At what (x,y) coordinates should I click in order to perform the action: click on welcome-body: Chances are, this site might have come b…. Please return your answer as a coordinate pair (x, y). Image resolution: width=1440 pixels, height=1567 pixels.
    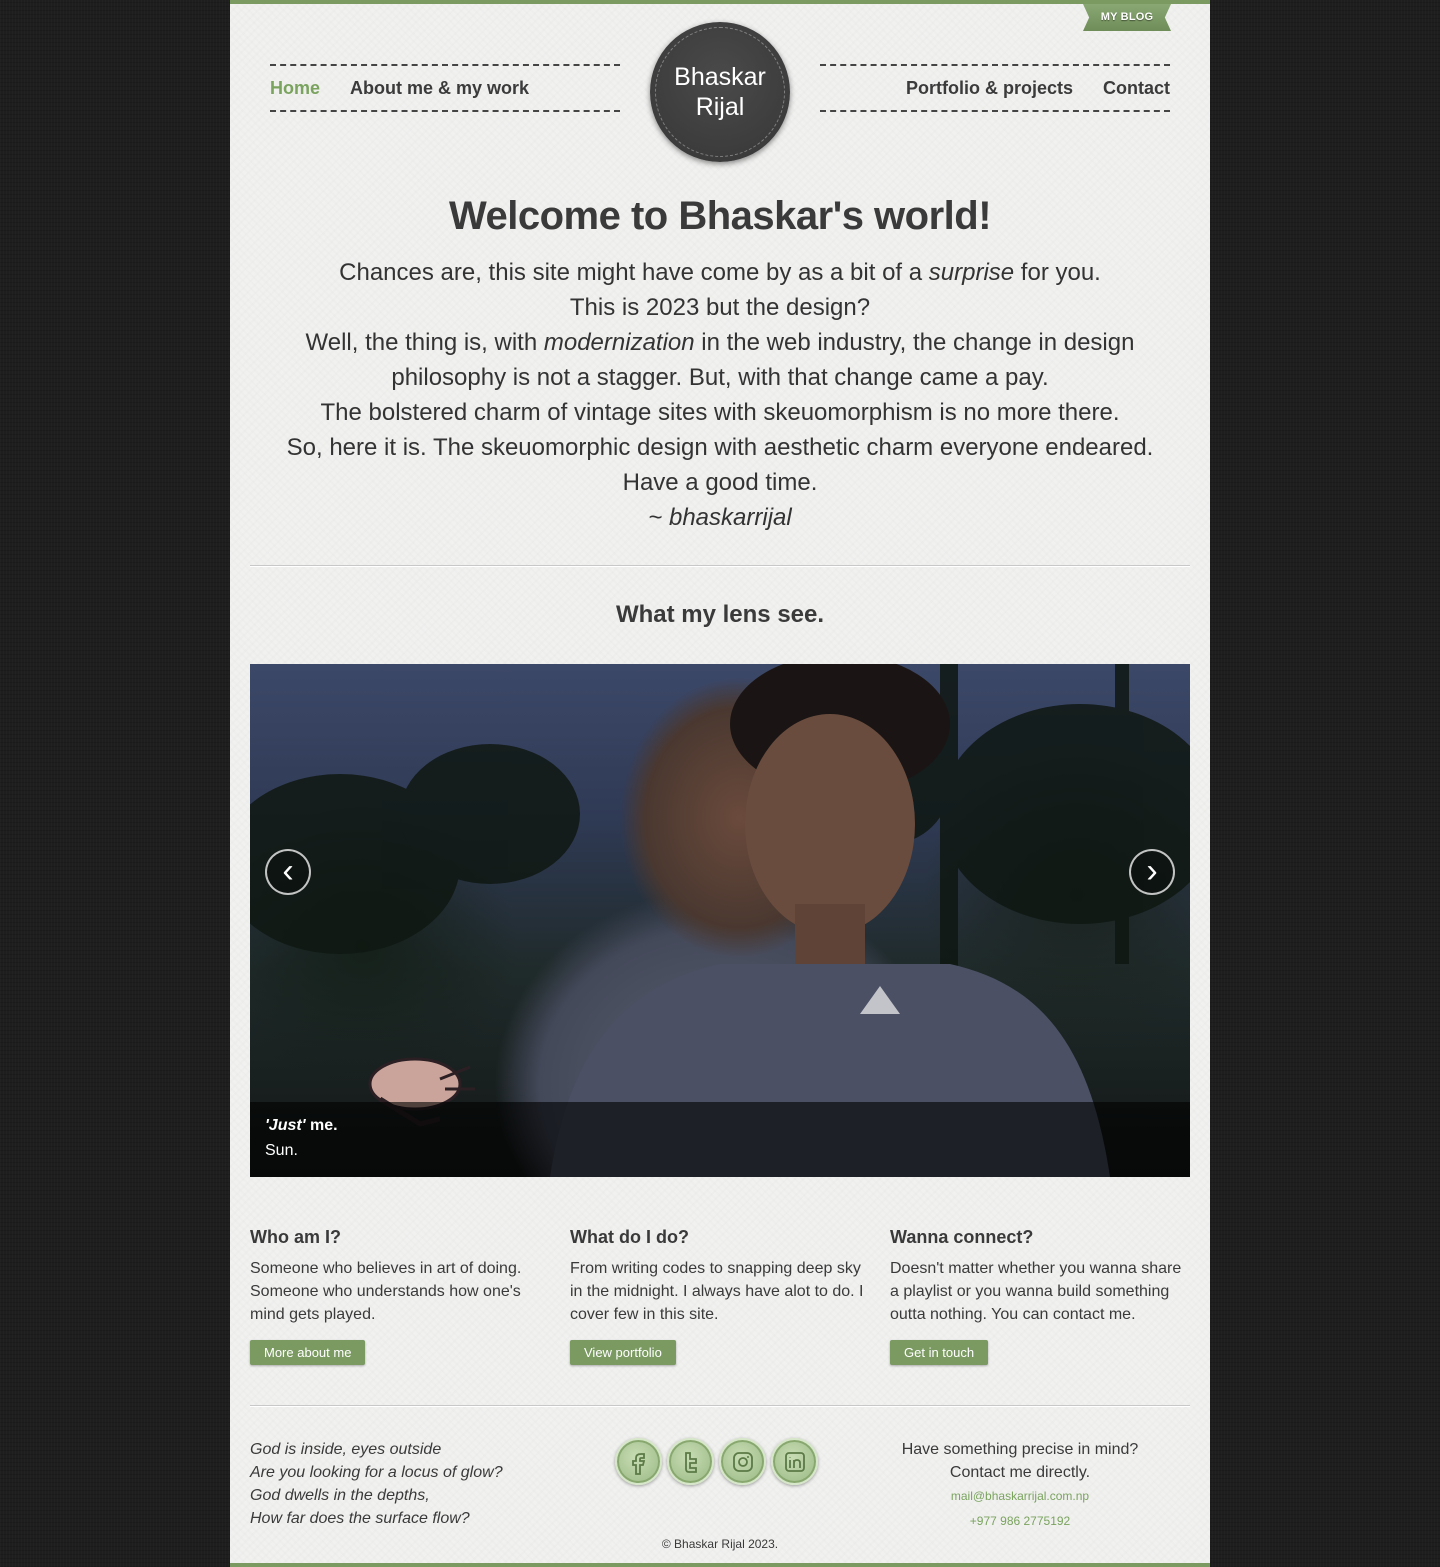
    Looking at the image, I should click on (720, 395).